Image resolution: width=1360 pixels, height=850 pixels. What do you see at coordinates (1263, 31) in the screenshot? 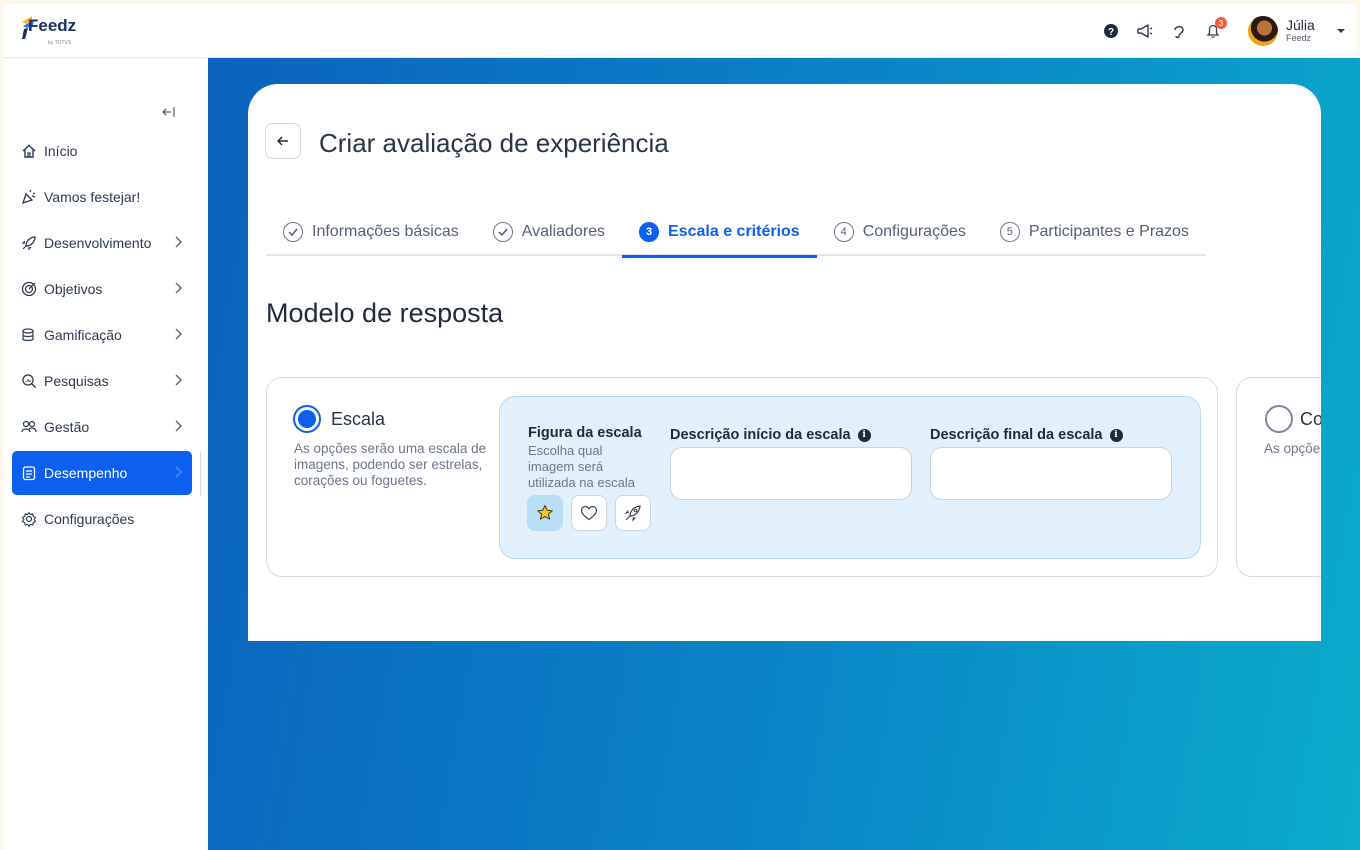
I see `avatar` at bounding box center [1263, 31].